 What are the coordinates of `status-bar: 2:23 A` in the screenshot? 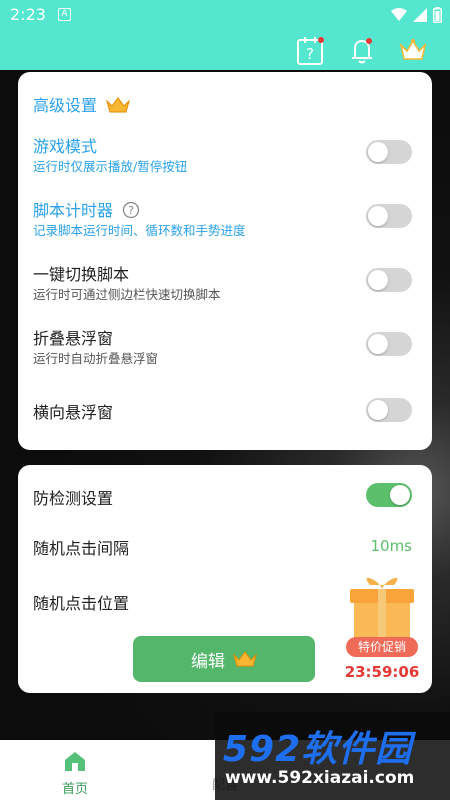 It's located at (225, 15).